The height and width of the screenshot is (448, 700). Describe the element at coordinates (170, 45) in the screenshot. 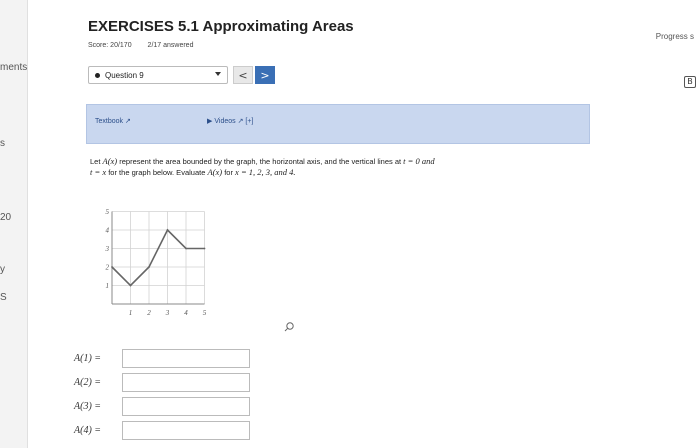

I see `answered-text: 2/17 answered` at that location.